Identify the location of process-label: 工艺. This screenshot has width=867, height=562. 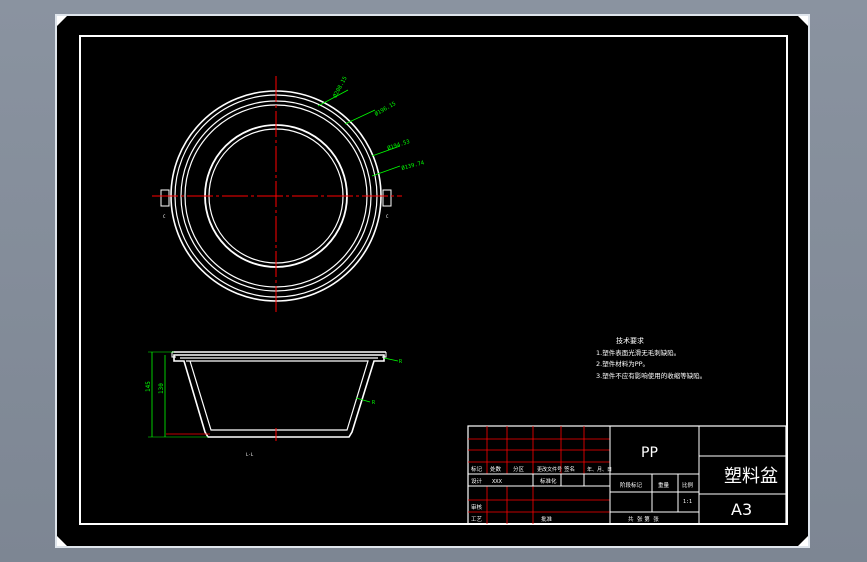
(477, 519).